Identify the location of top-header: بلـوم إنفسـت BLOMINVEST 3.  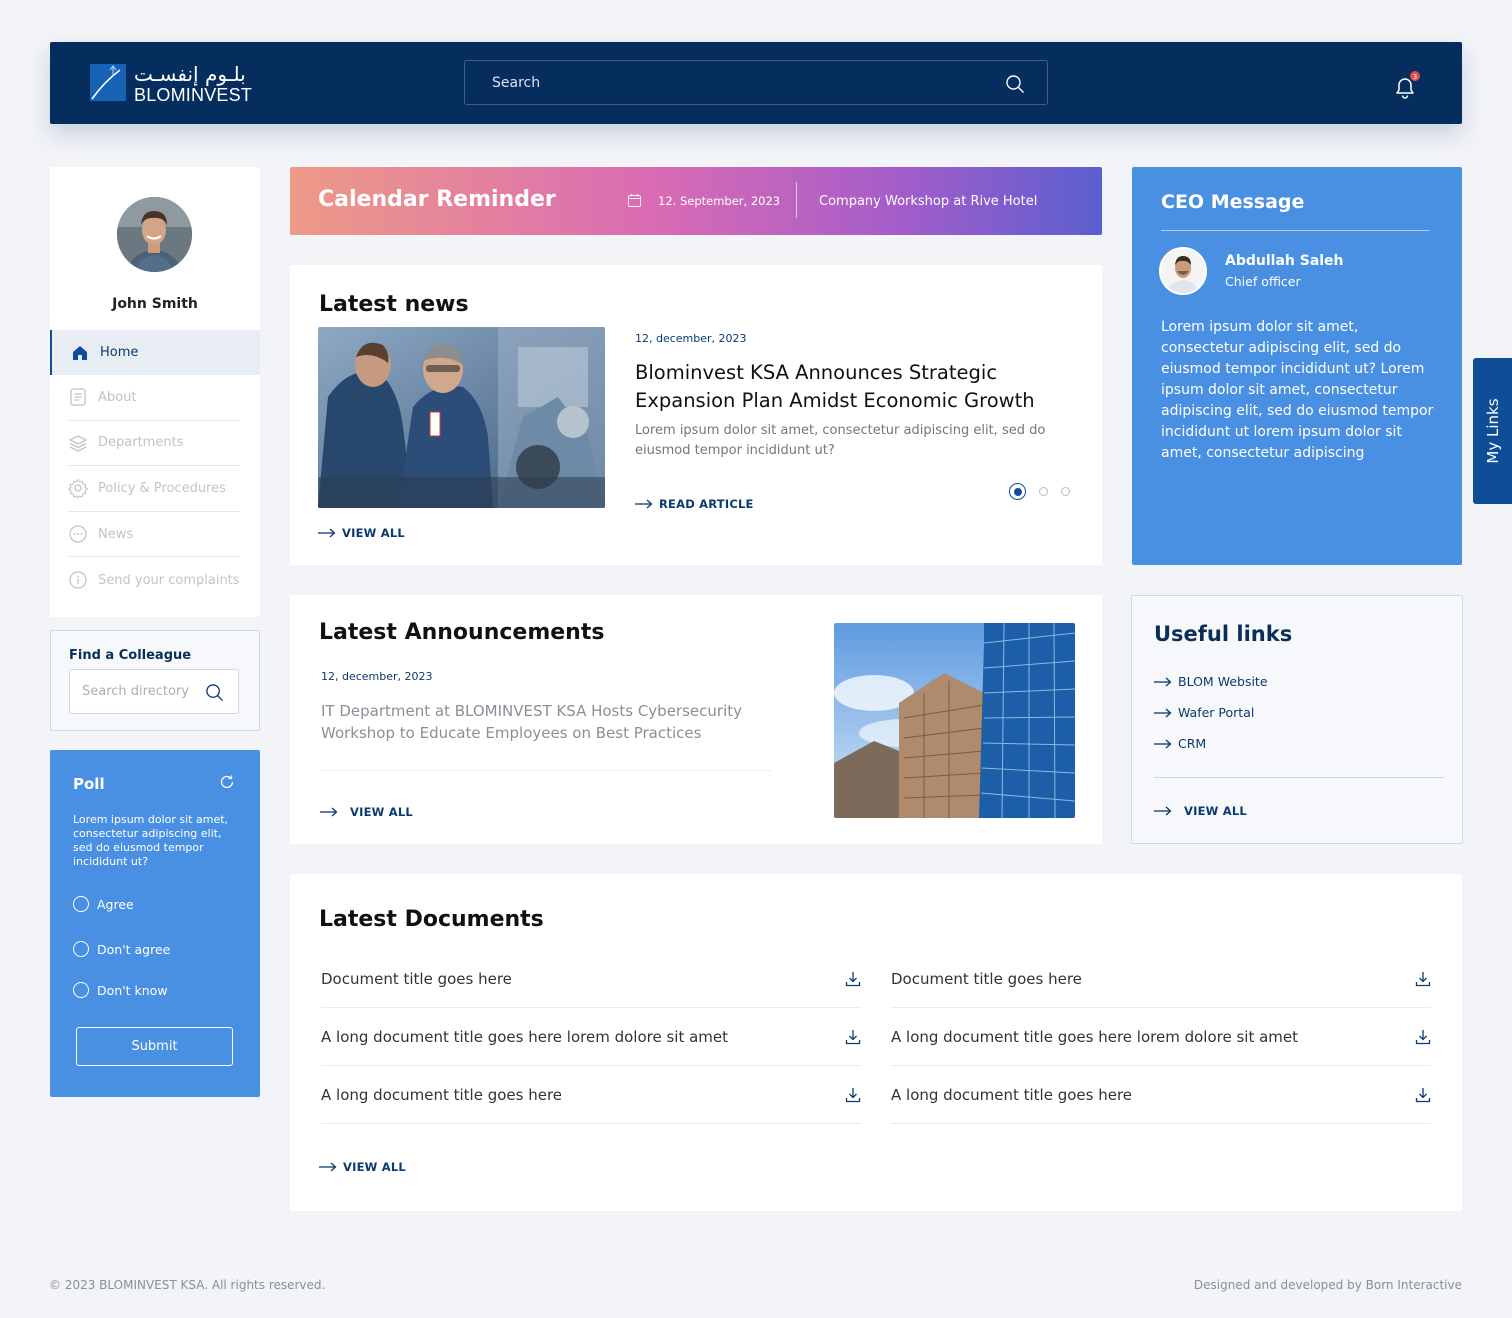
(756, 83).